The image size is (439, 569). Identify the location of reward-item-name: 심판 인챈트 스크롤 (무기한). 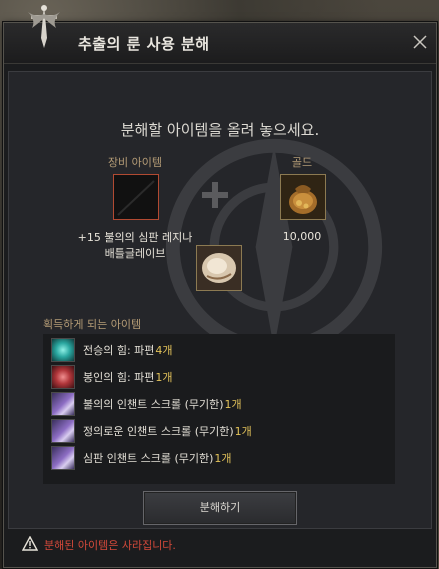
(148, 458).